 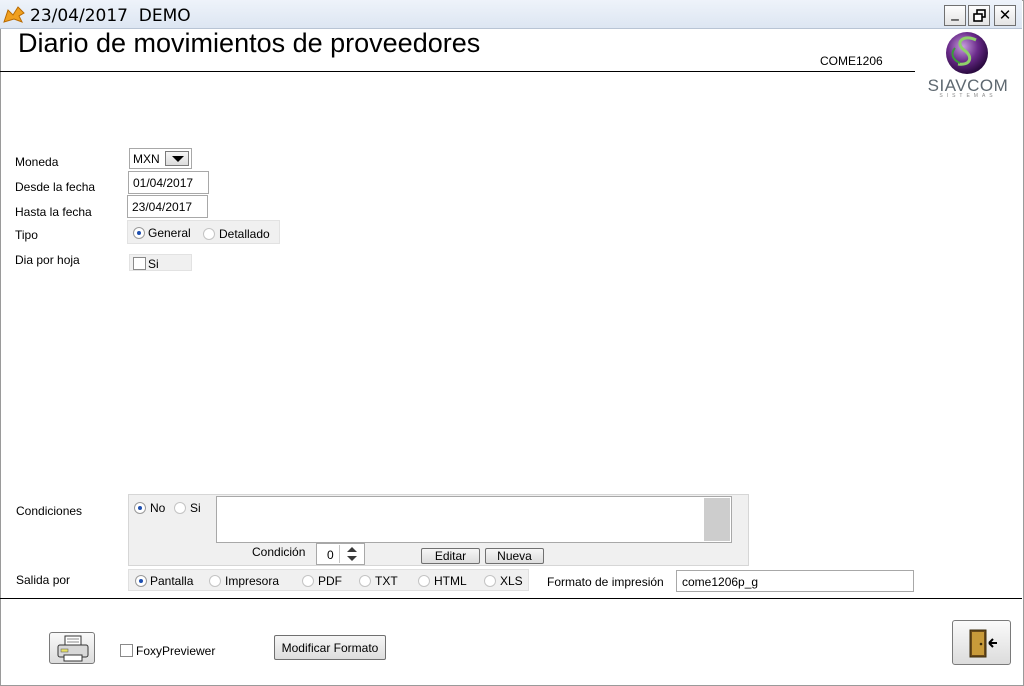 What do you see at coordinates (457, 71) in the screenshot?
I see `header-divider` at bounding box center [457, 71].